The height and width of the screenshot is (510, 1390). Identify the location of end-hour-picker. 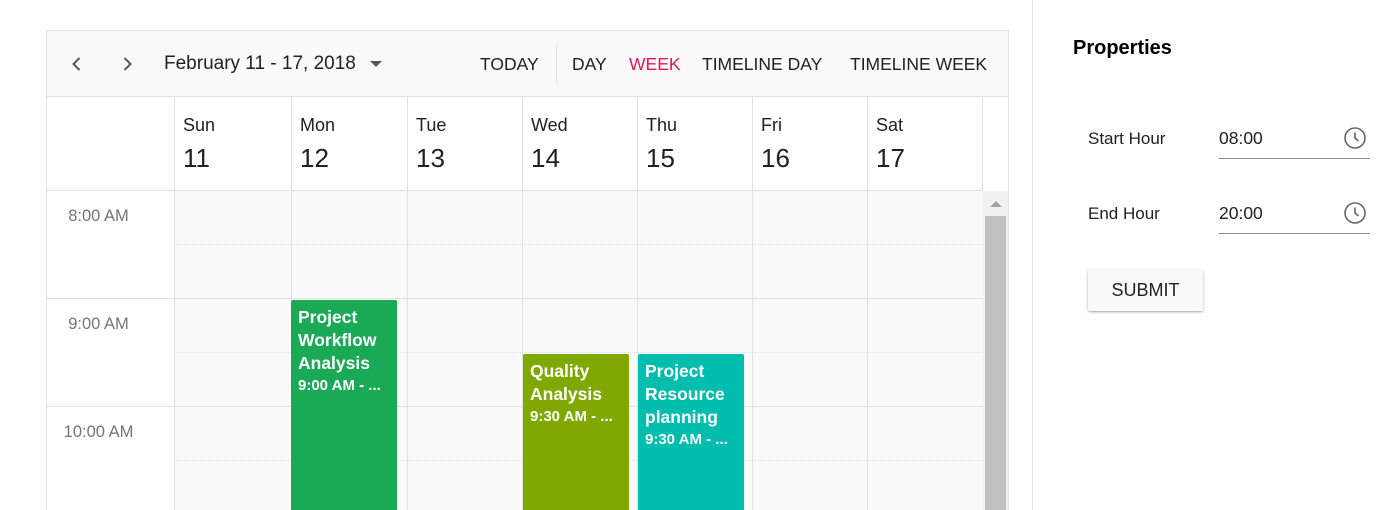
(1294, 216).